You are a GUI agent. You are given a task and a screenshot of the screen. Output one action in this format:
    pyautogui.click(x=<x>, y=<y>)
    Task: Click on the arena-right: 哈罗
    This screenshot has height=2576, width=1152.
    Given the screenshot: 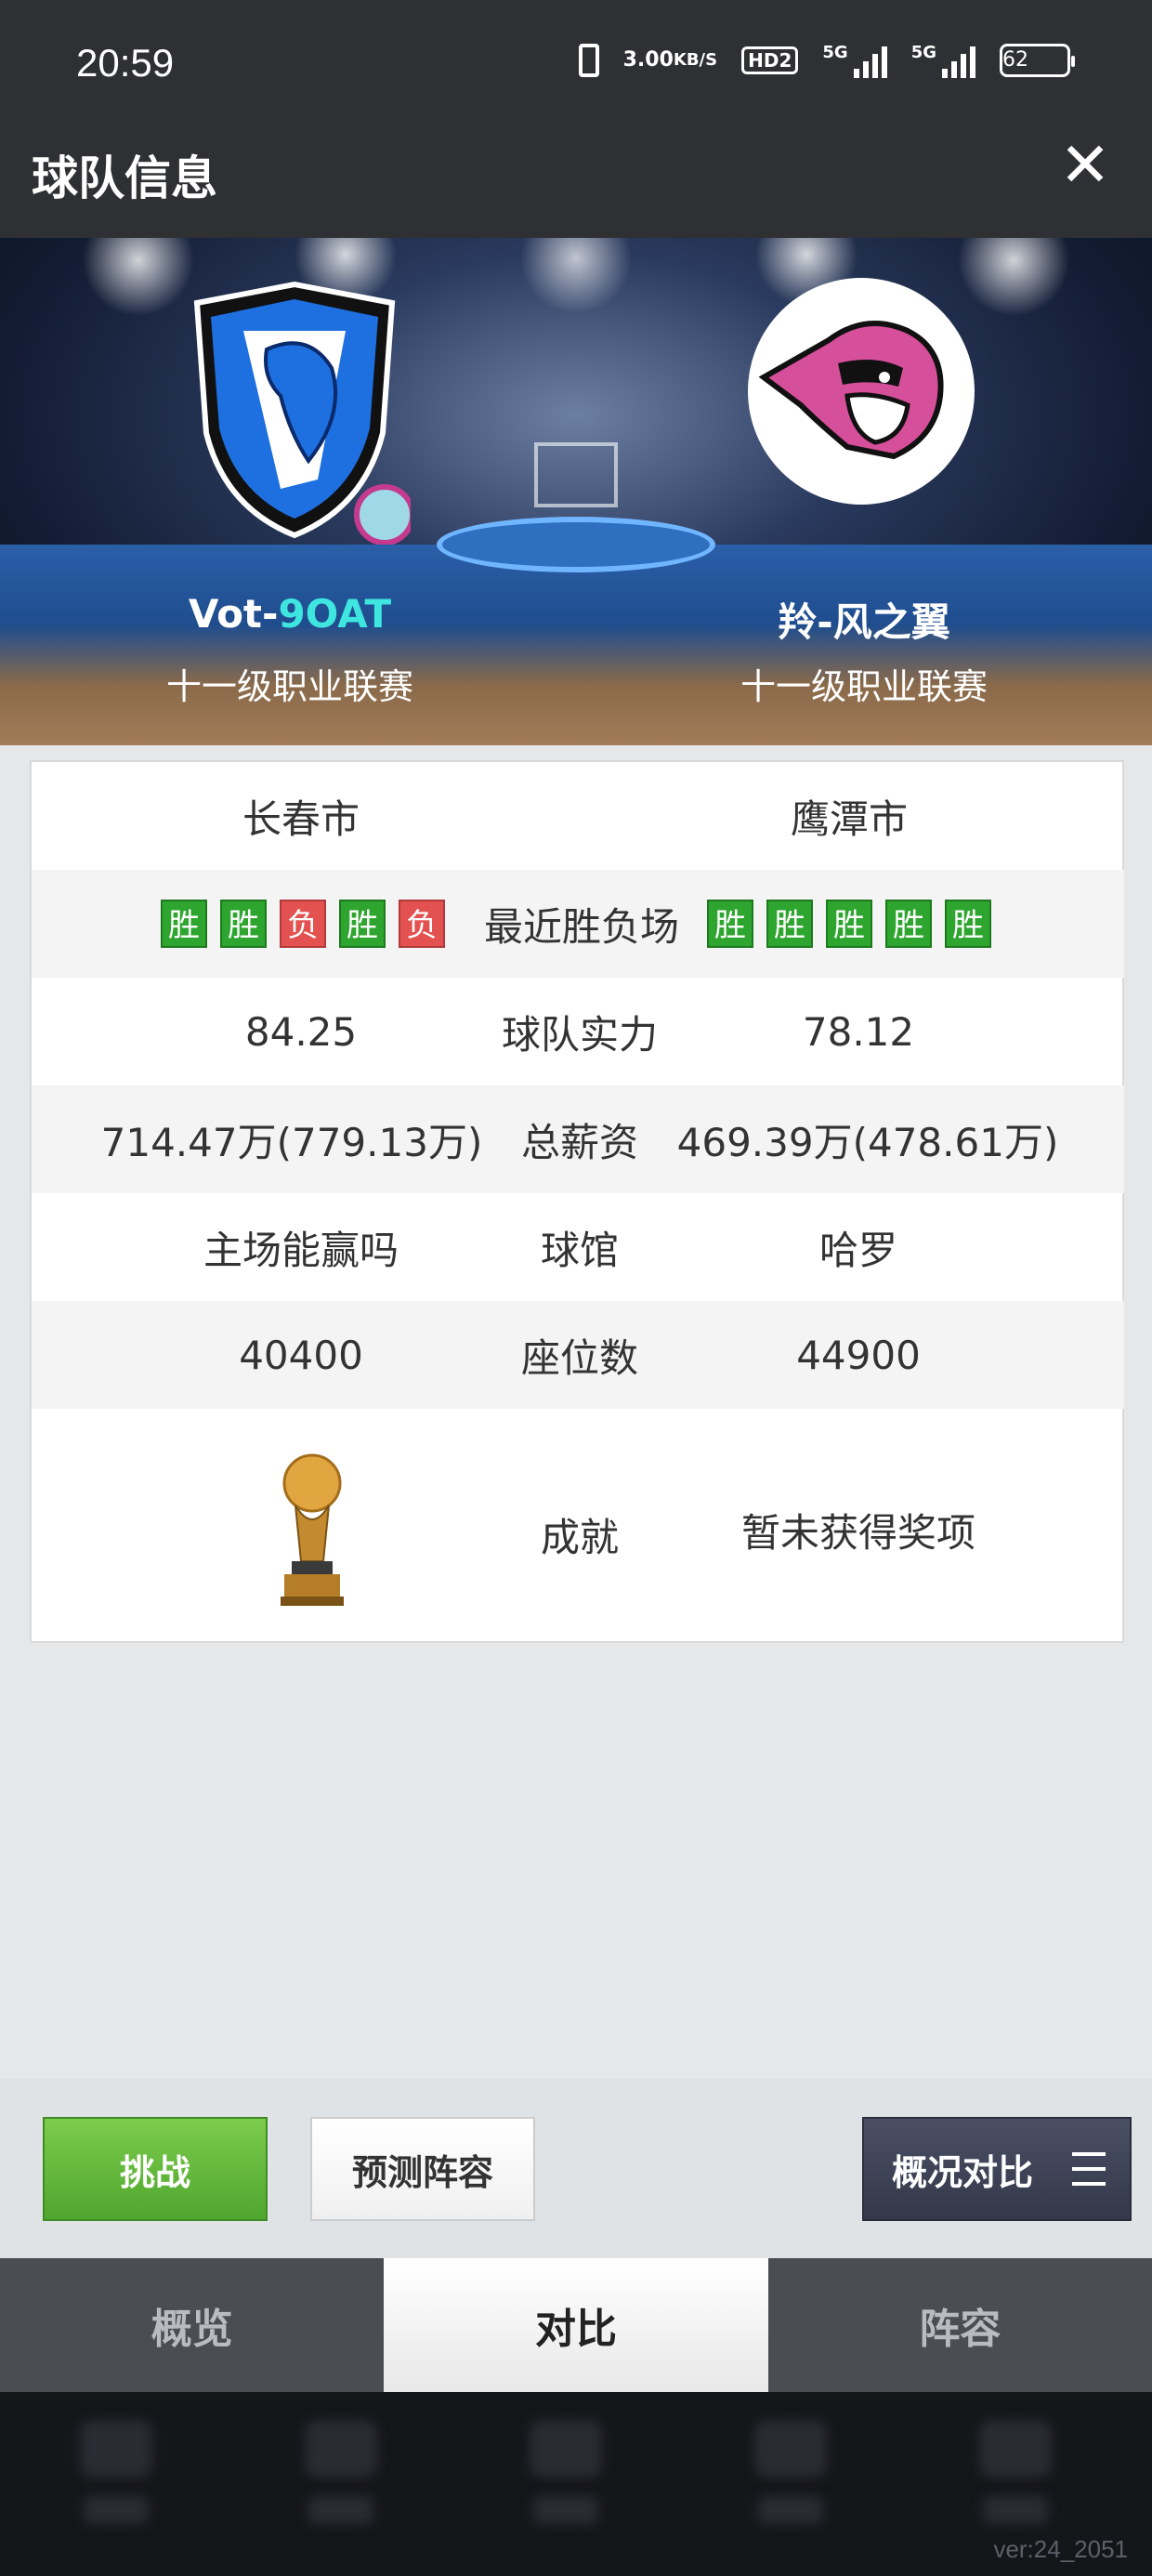 What is the action you would take?
    pyautogui.click(x=857, y=1250)
    